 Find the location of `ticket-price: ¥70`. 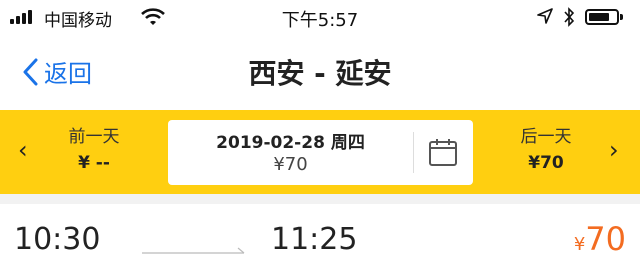

ticket-price: ¥70 is located at coordinates (600, 239).